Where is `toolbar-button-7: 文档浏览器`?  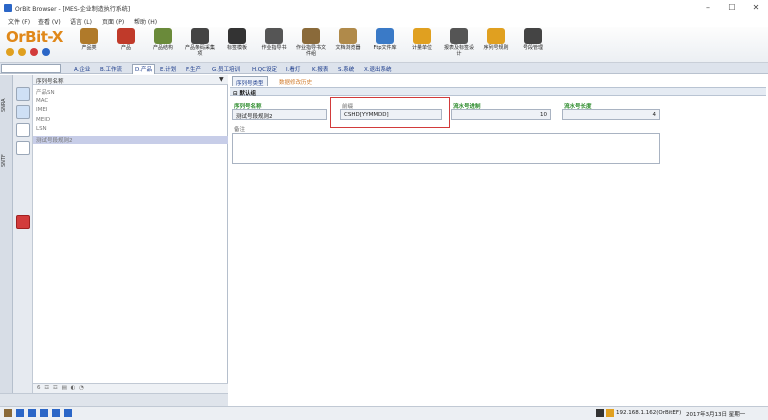 toolbar-button-7: 文档浏览器 is located at coordinates (348, 45).